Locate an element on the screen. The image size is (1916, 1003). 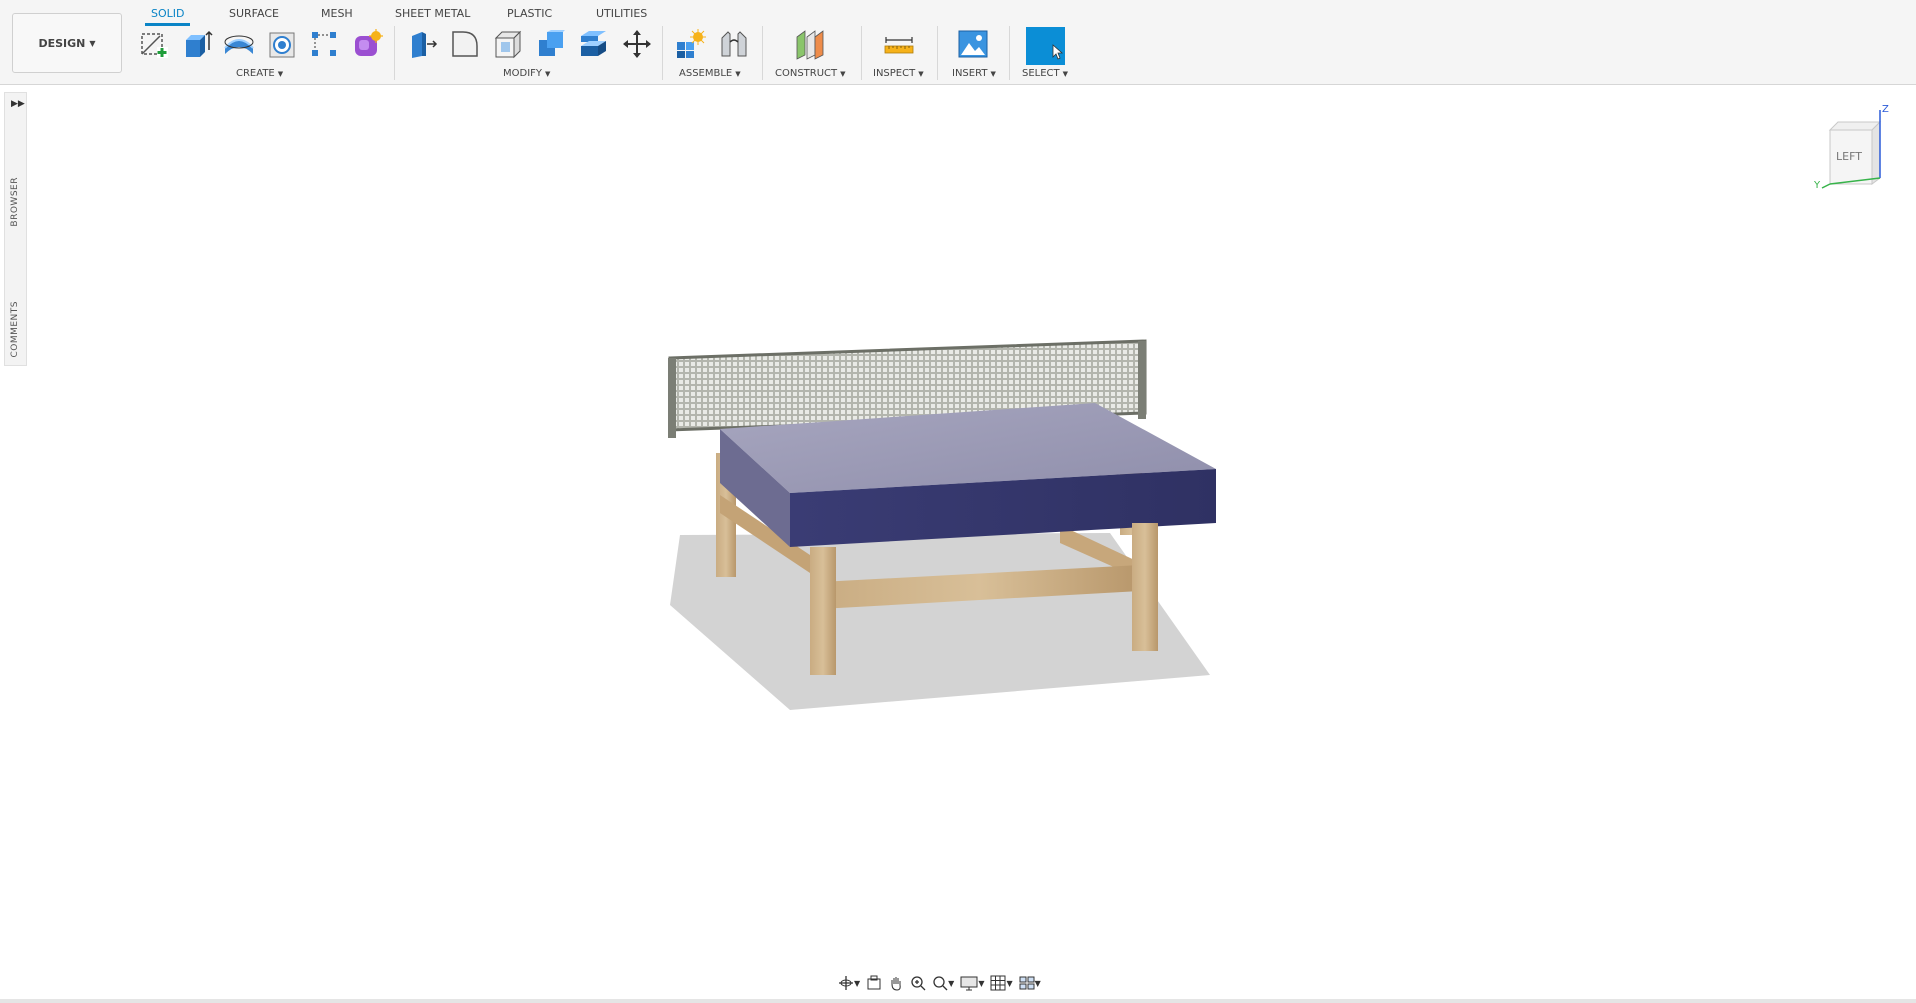
zoom-icon is located at coordinates (918, 983).